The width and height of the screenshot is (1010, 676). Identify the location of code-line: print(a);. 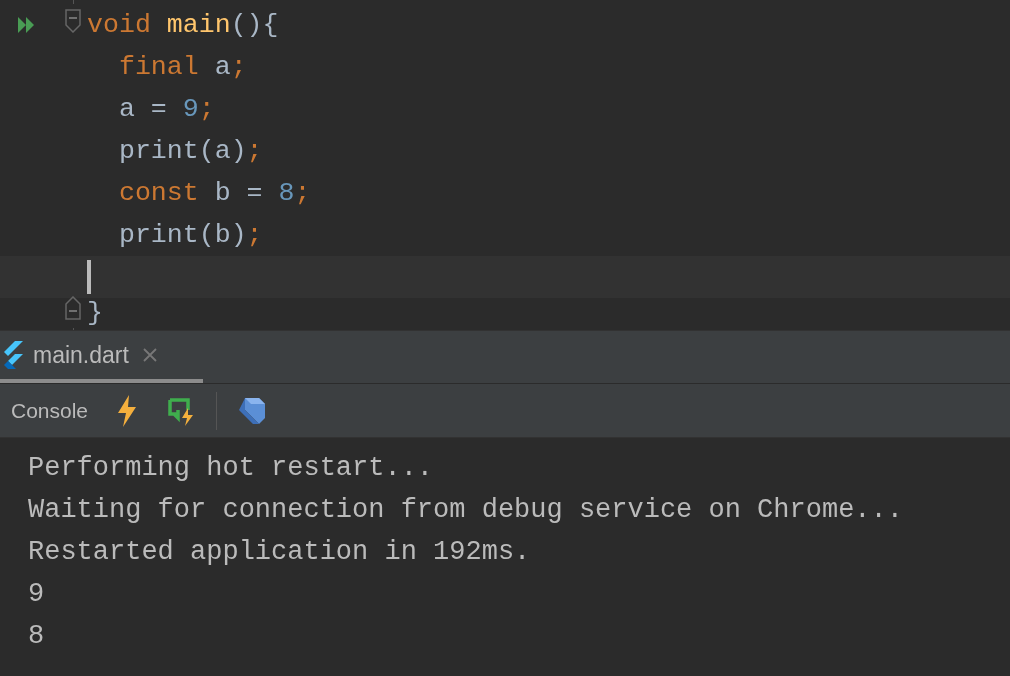
(190, 151).